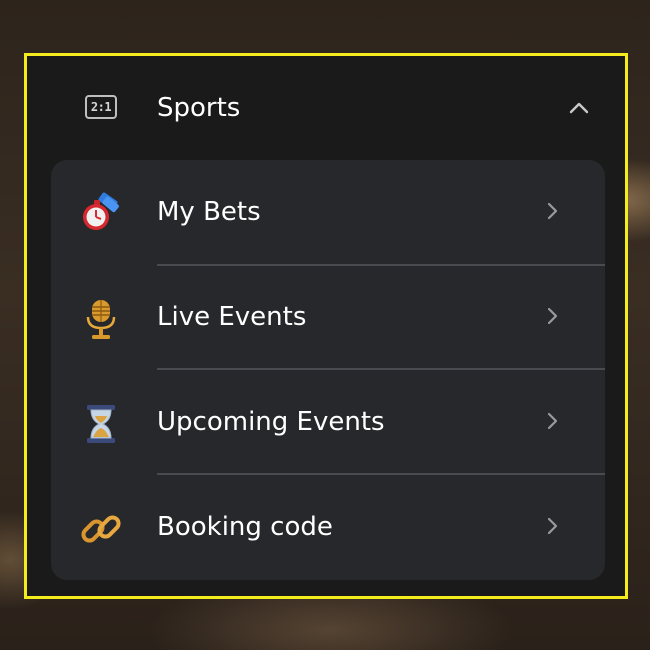  Describe the element at coordinates (199, 108) in the screenshot. I see `section-title: Sports` at that location.